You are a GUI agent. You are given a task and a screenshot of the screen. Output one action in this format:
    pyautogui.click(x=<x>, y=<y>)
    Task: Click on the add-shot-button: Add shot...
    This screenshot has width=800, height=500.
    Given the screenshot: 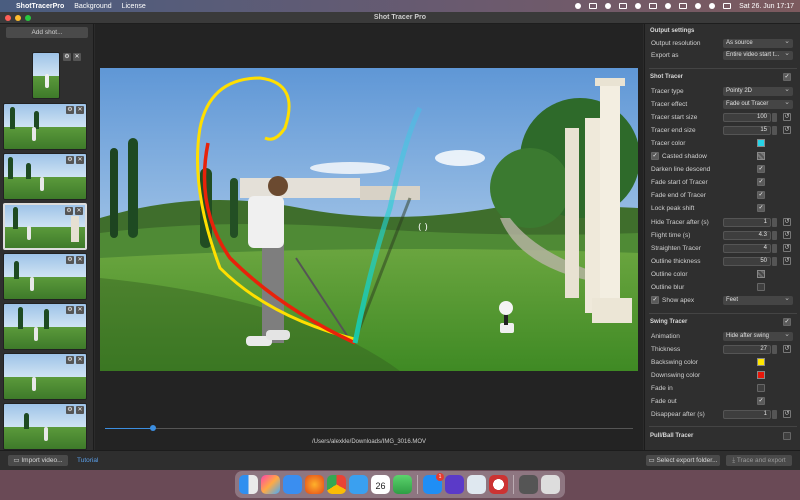 What is the action you would take?
    pyautogui.click(x=47, y=32)
    